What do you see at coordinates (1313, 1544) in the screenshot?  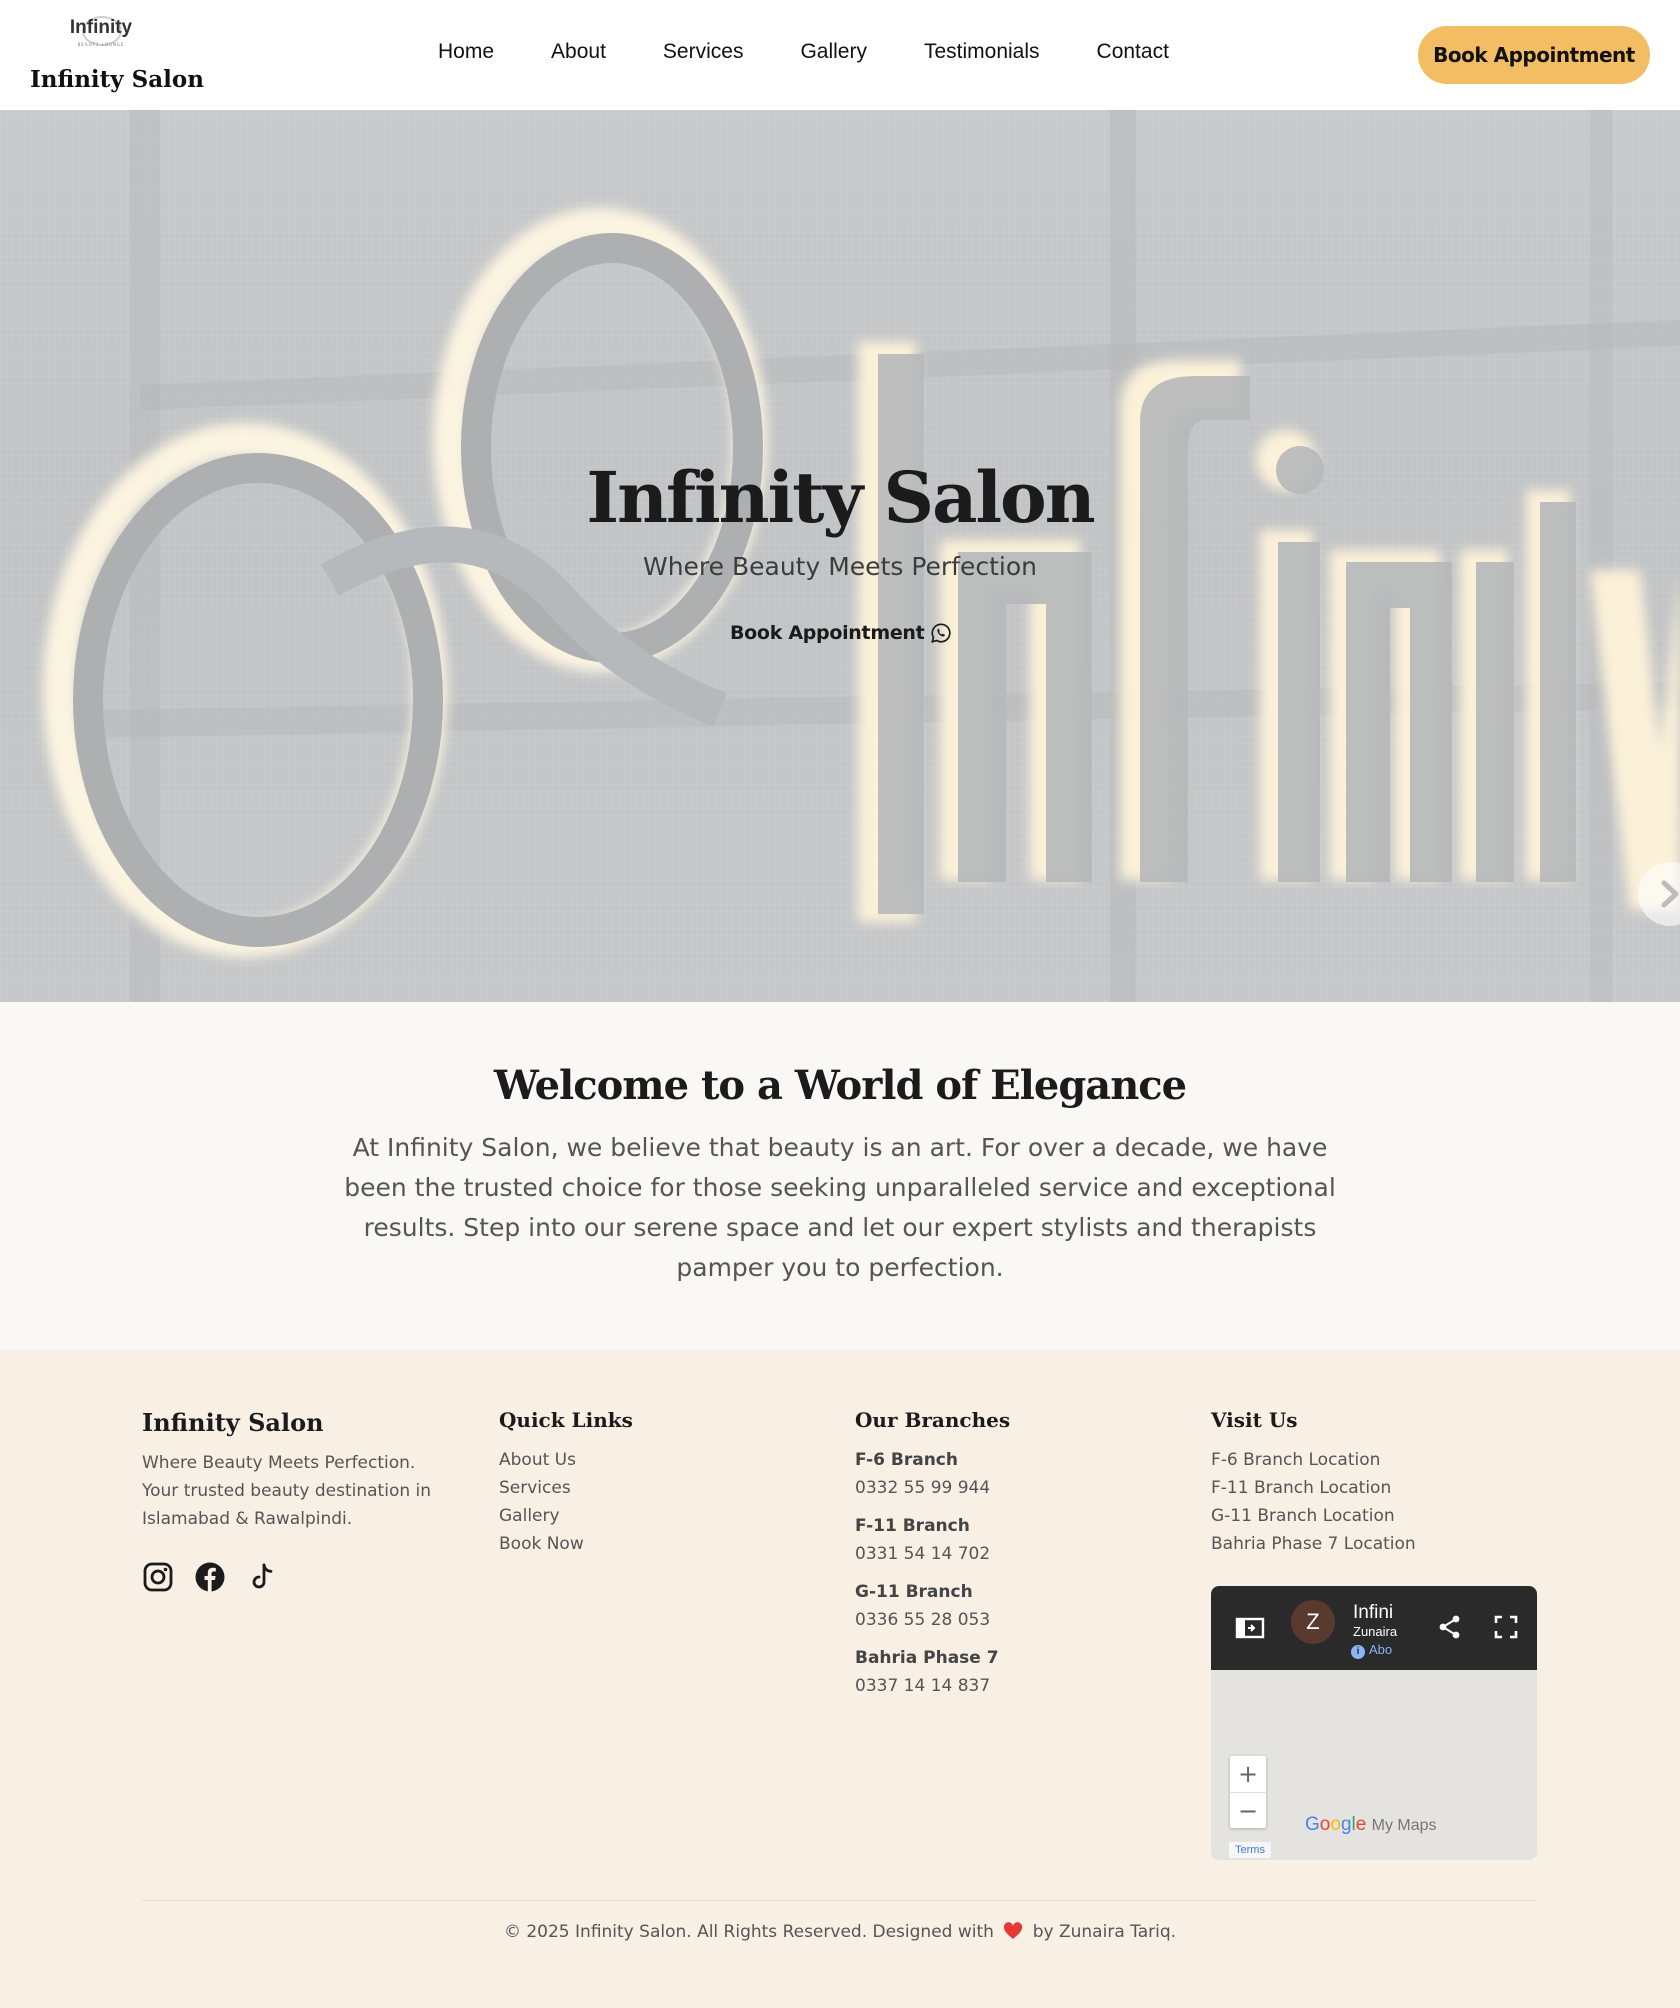 I see `location-link-bahria: Bahria Phase 7 Location` at bounding box center [1313, 1544].